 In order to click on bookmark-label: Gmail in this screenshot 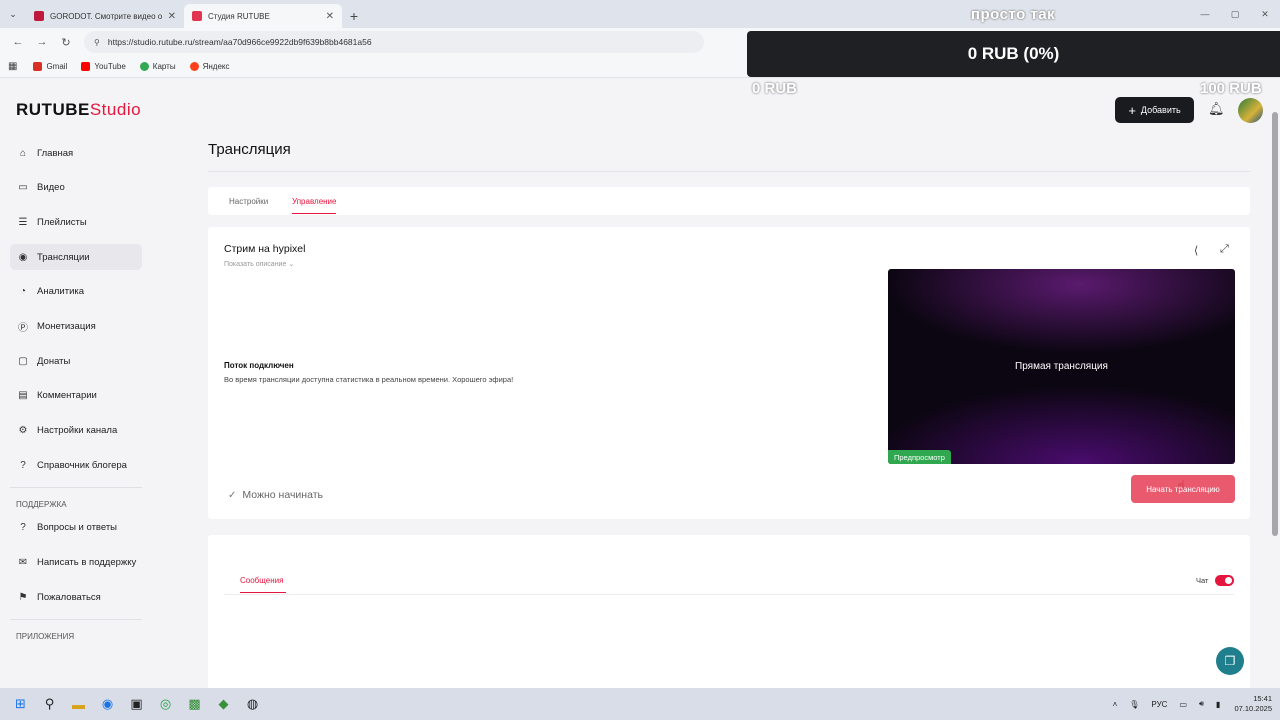, I will do `click(57, 66)`.